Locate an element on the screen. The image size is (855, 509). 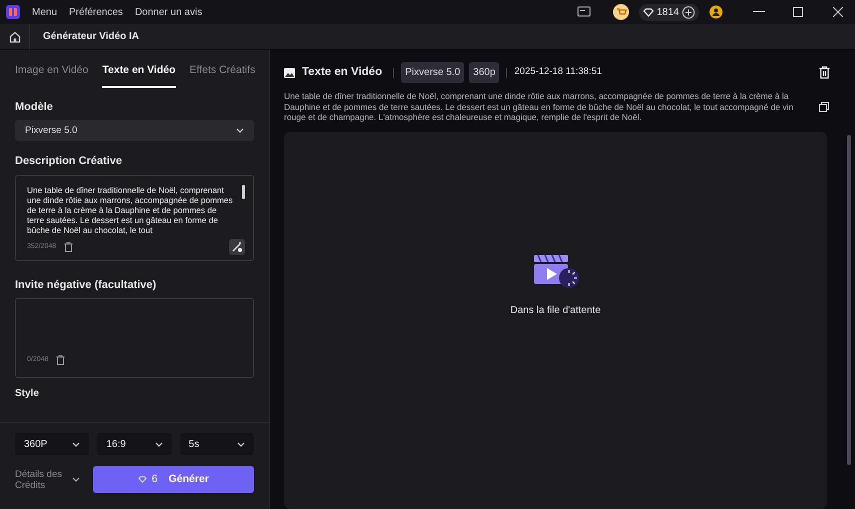
task-title: Texte en Vidéo is located at coordinates (342, 72).